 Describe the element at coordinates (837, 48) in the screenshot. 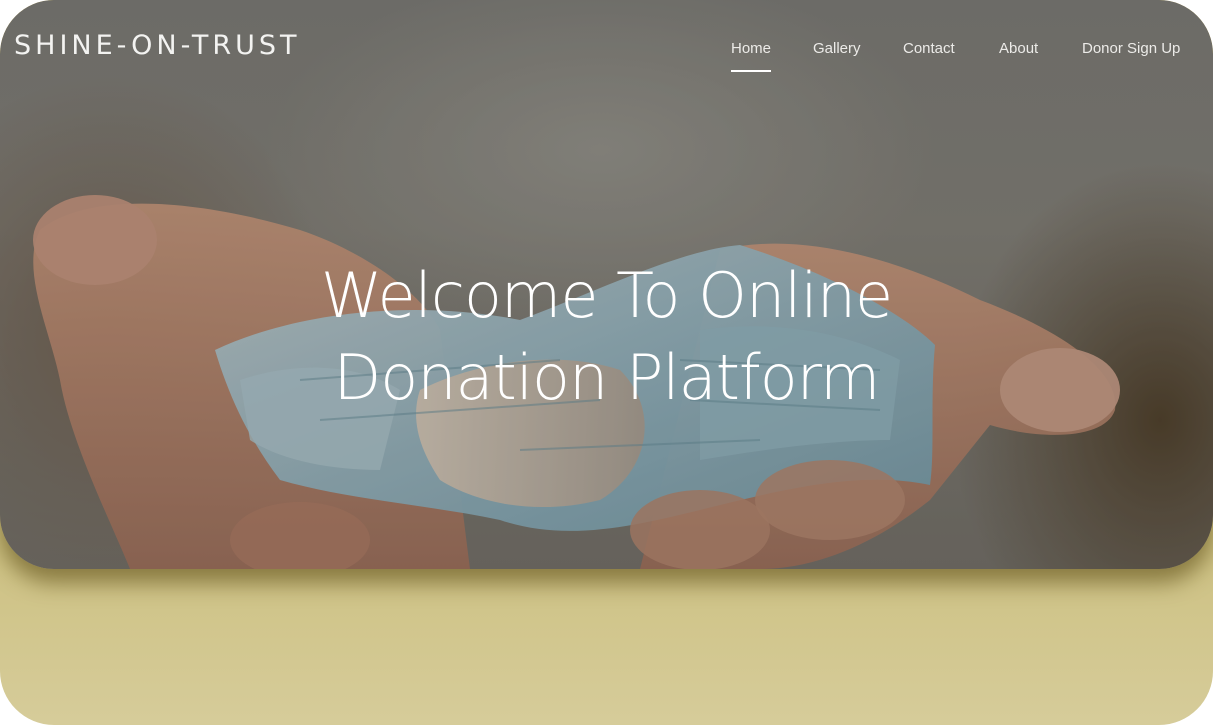

I see `nav-gallery: Gallery` at that location.